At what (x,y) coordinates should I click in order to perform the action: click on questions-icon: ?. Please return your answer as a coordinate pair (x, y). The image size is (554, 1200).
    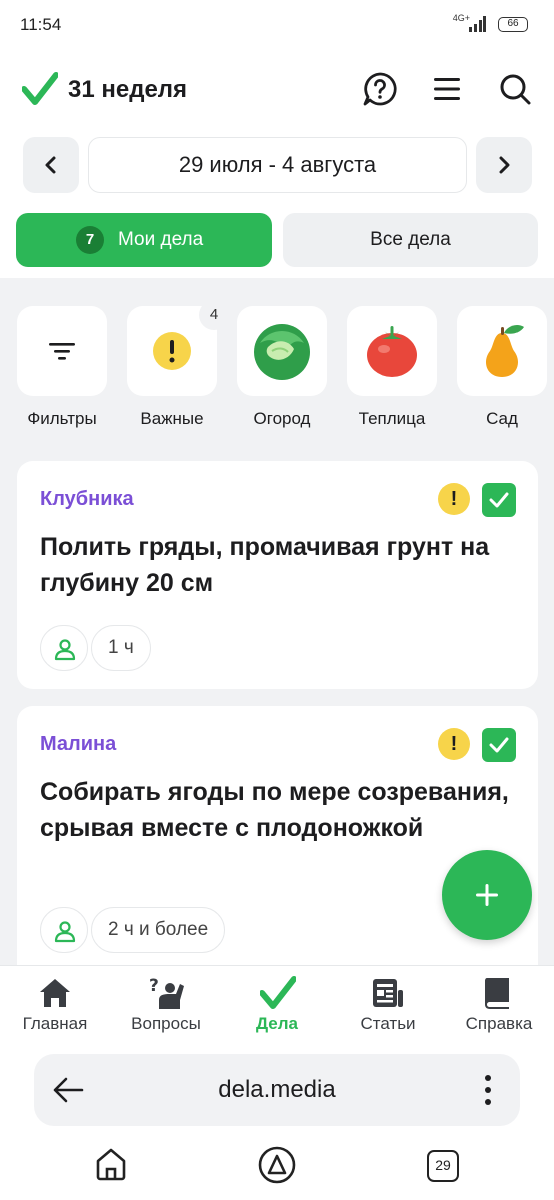
    Looking at the image, I should click on (166, 992).